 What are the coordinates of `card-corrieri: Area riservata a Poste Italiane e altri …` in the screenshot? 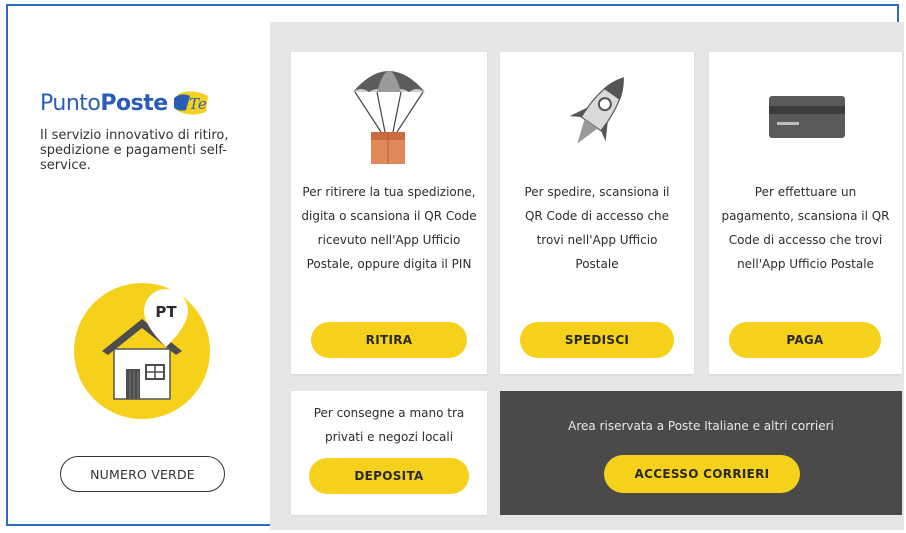 It's located at (701, 453).